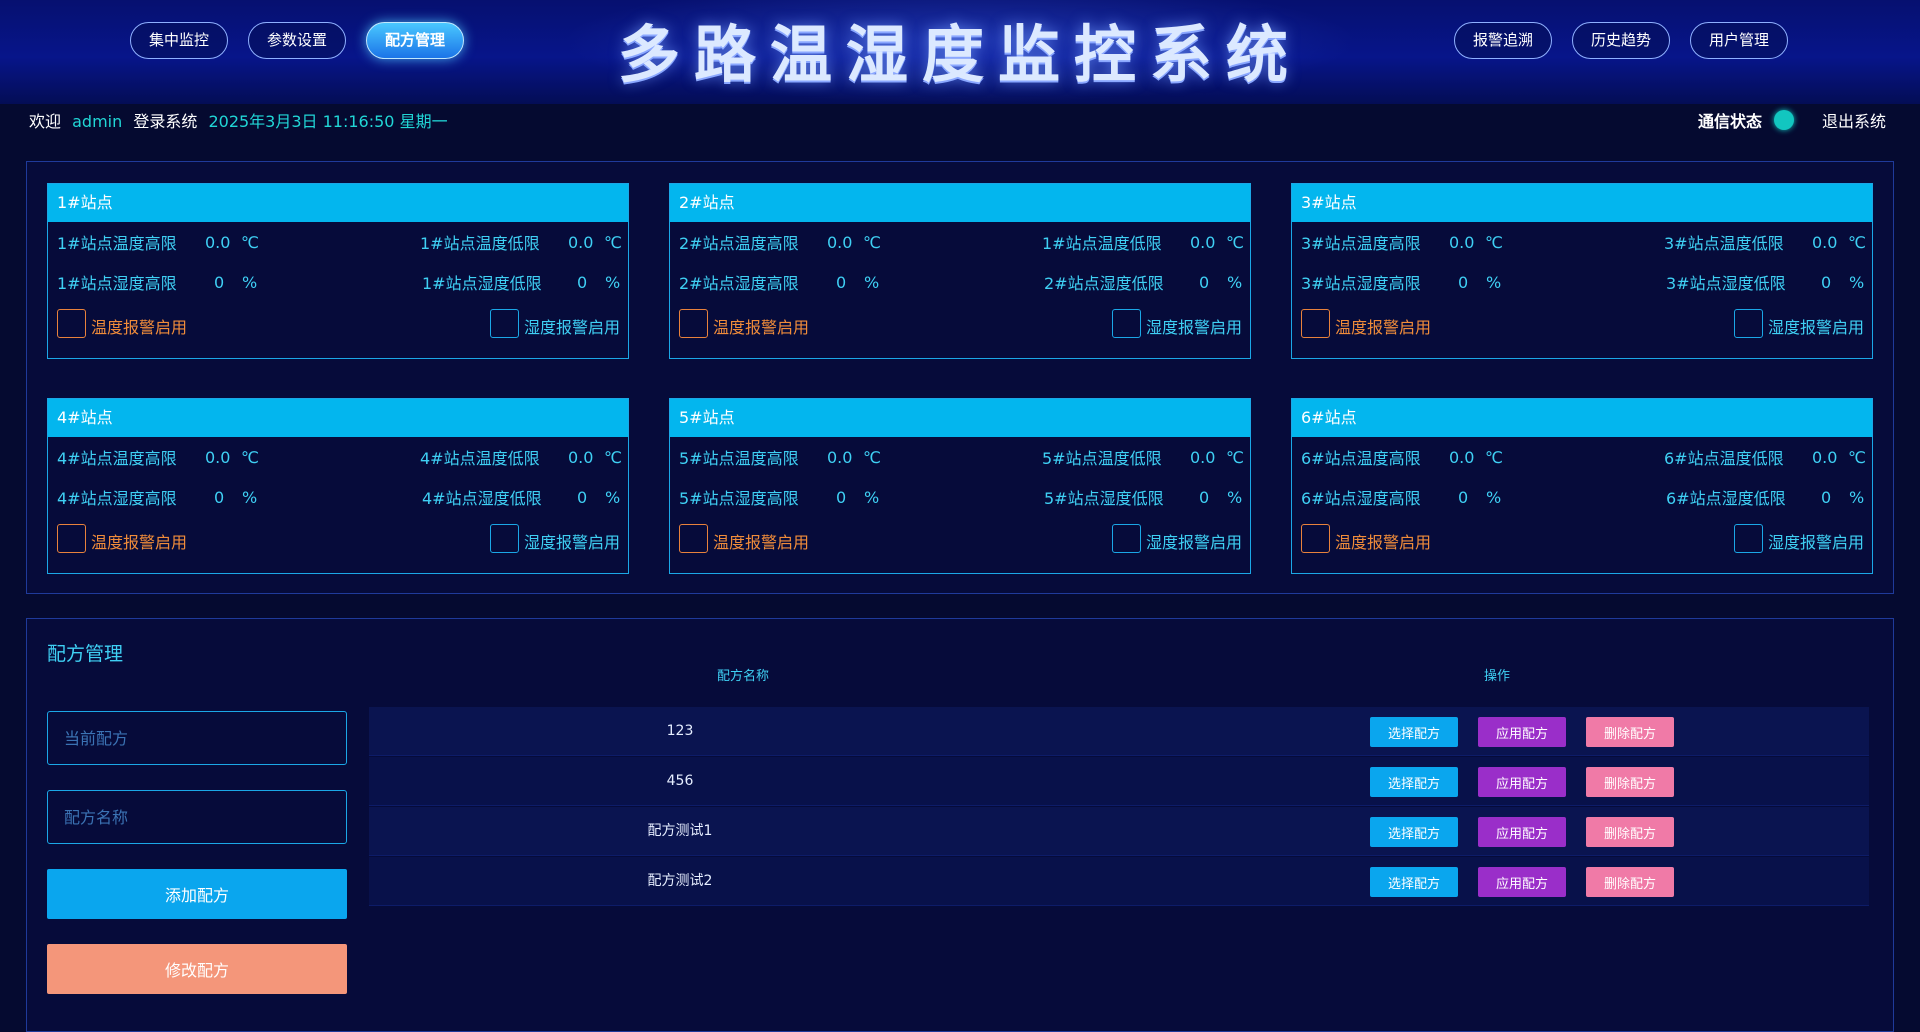  What do you see at coordinates (482, 498) in the screenshot?
I see `hum-low-label: 4#站点湿度低限` at bounding box center [482, 498].